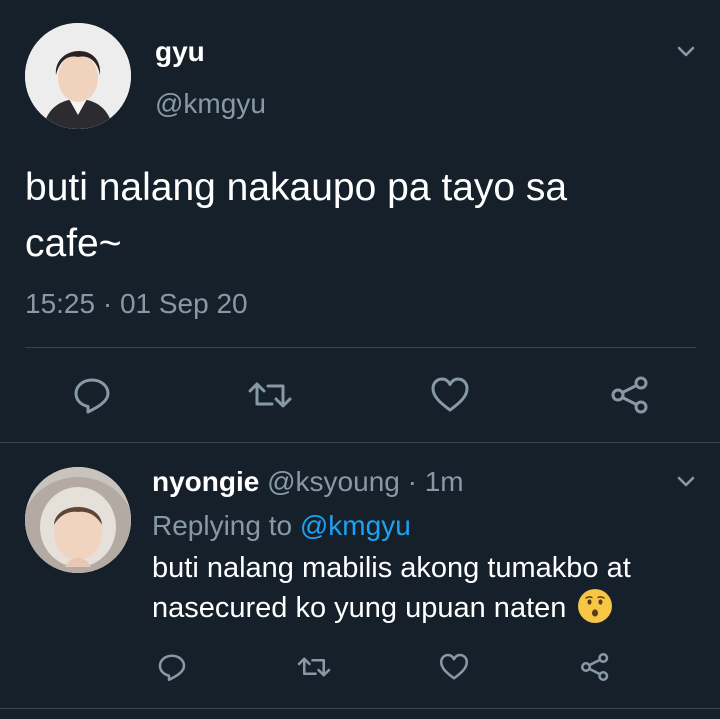 This screenshot has height=719, width=720. What do you see at coordinates (360, 442) in the screenshot?
I see `section-divider` at bounding box center [360, 442].